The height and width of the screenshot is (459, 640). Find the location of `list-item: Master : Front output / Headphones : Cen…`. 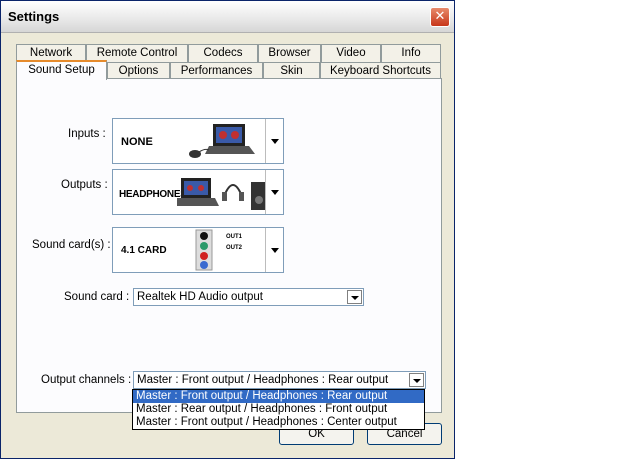

list-item: Master : Front output / Headphones : Cen… is located at coordinates (278, 422).